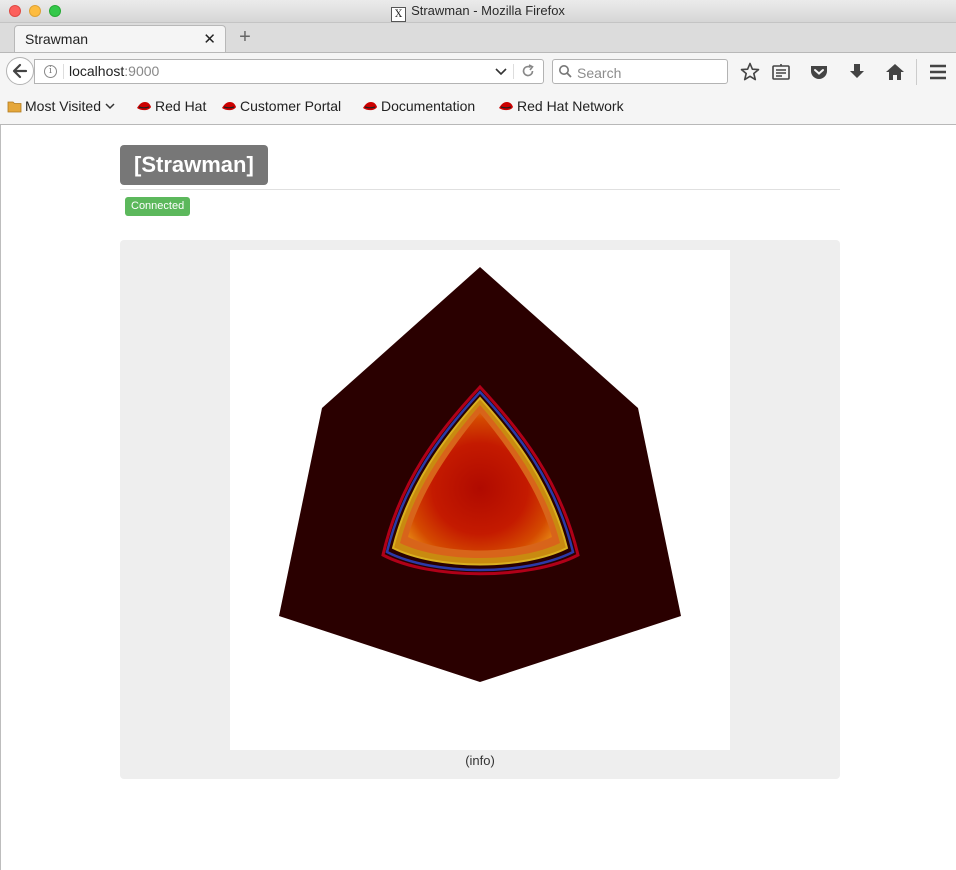  I want to click on bookmark-label: Most Visited, so click(63, 106).